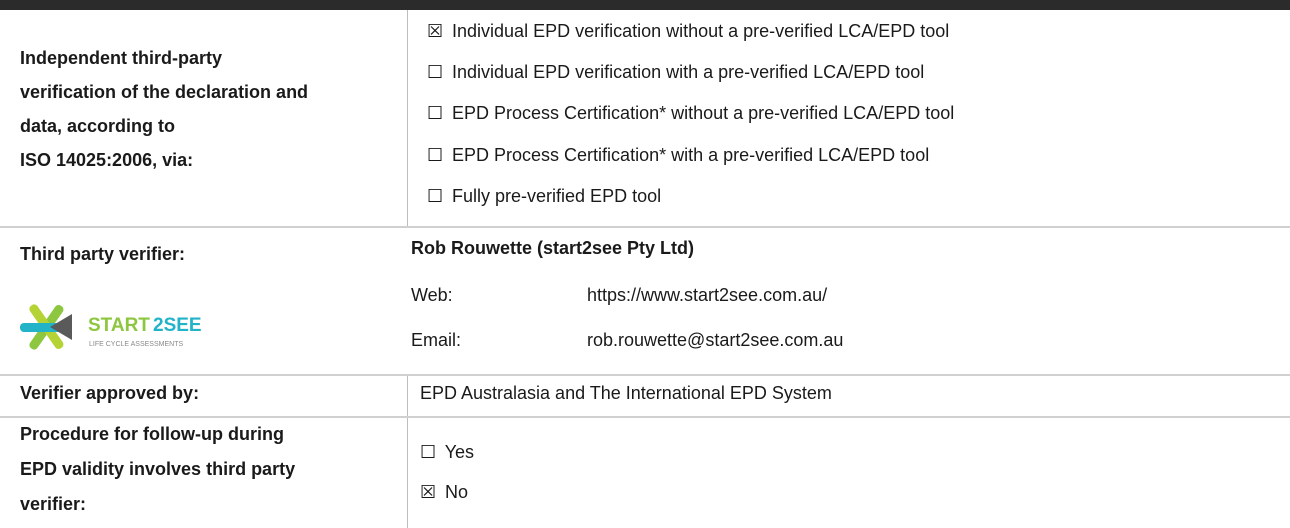 This screenshot has height=528, width=1290. Describe the element at coordinates (136, 344) in the screenshot. I see `logo-tagline: LIFE CYCLE ASSESSMENTS` at that location.